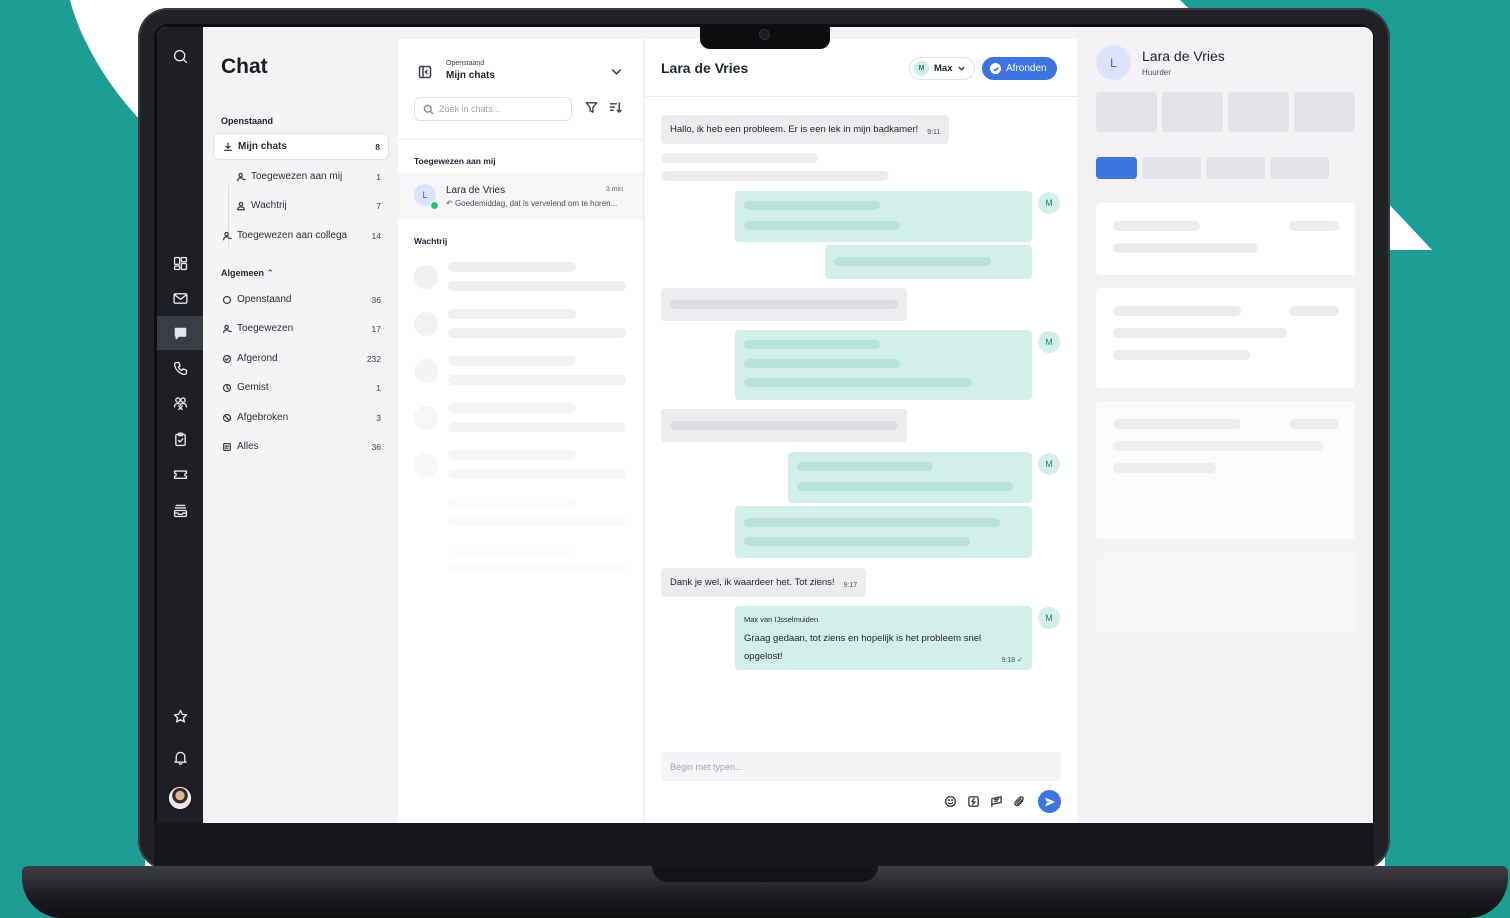 The width and height of the screenshot is (1510, 918). What do you see at coordinates (301, 446) in the screenshot?
I see `folder-general-all: Alles 36` at bounding box center [301, 446].